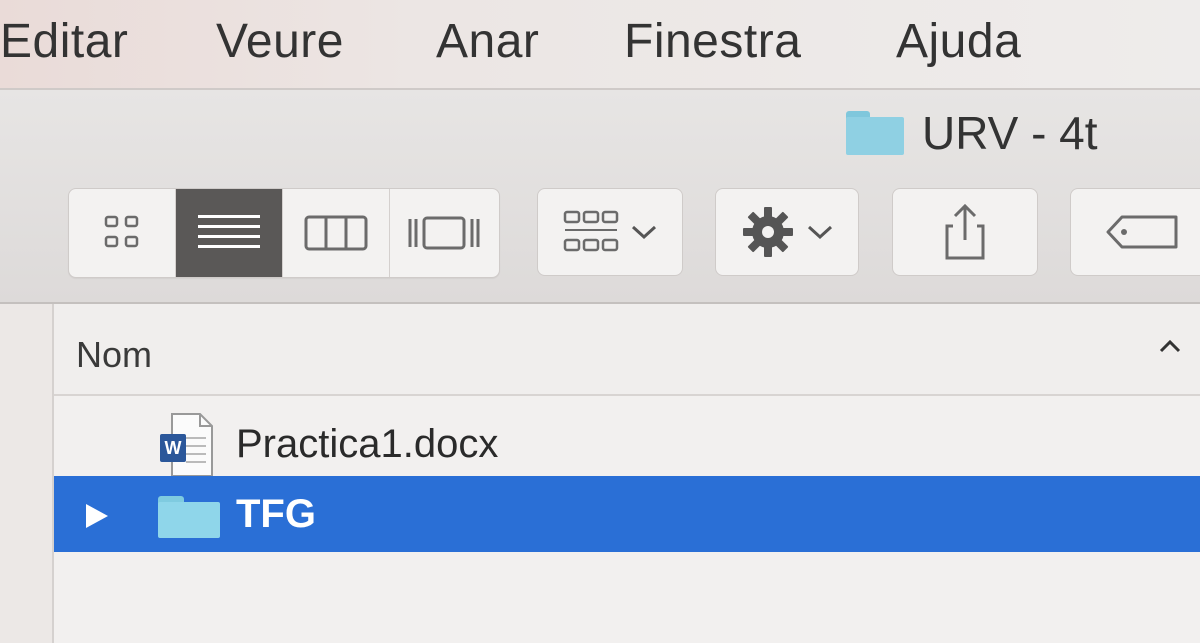 The height and width of the screenshot is (643, 1200). What do you see at coordinates (114, 354) in the screenshot?
I see `column-header-label: Nom` at bounding box center [114, 354].